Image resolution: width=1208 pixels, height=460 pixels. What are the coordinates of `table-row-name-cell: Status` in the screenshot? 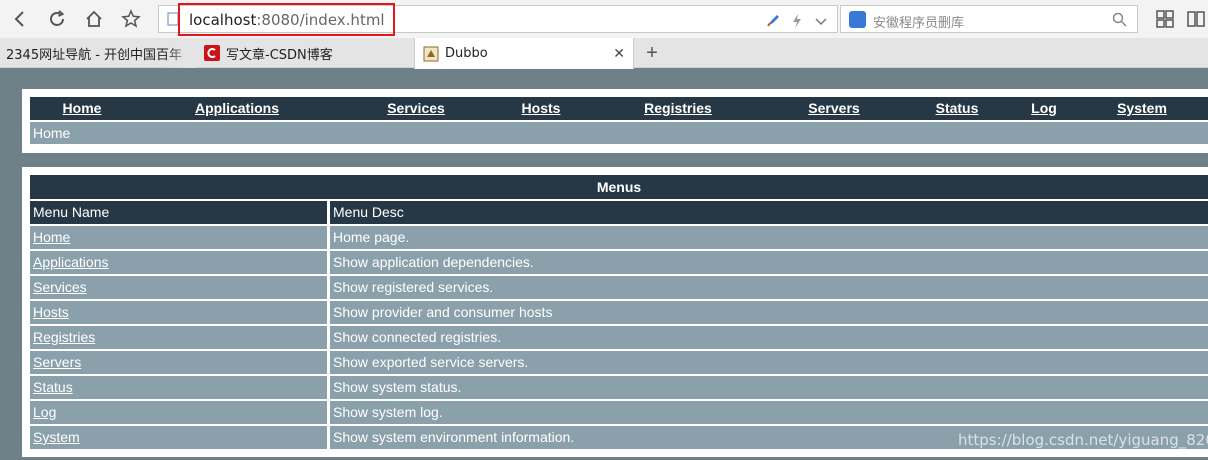 It's located at (178, 387).